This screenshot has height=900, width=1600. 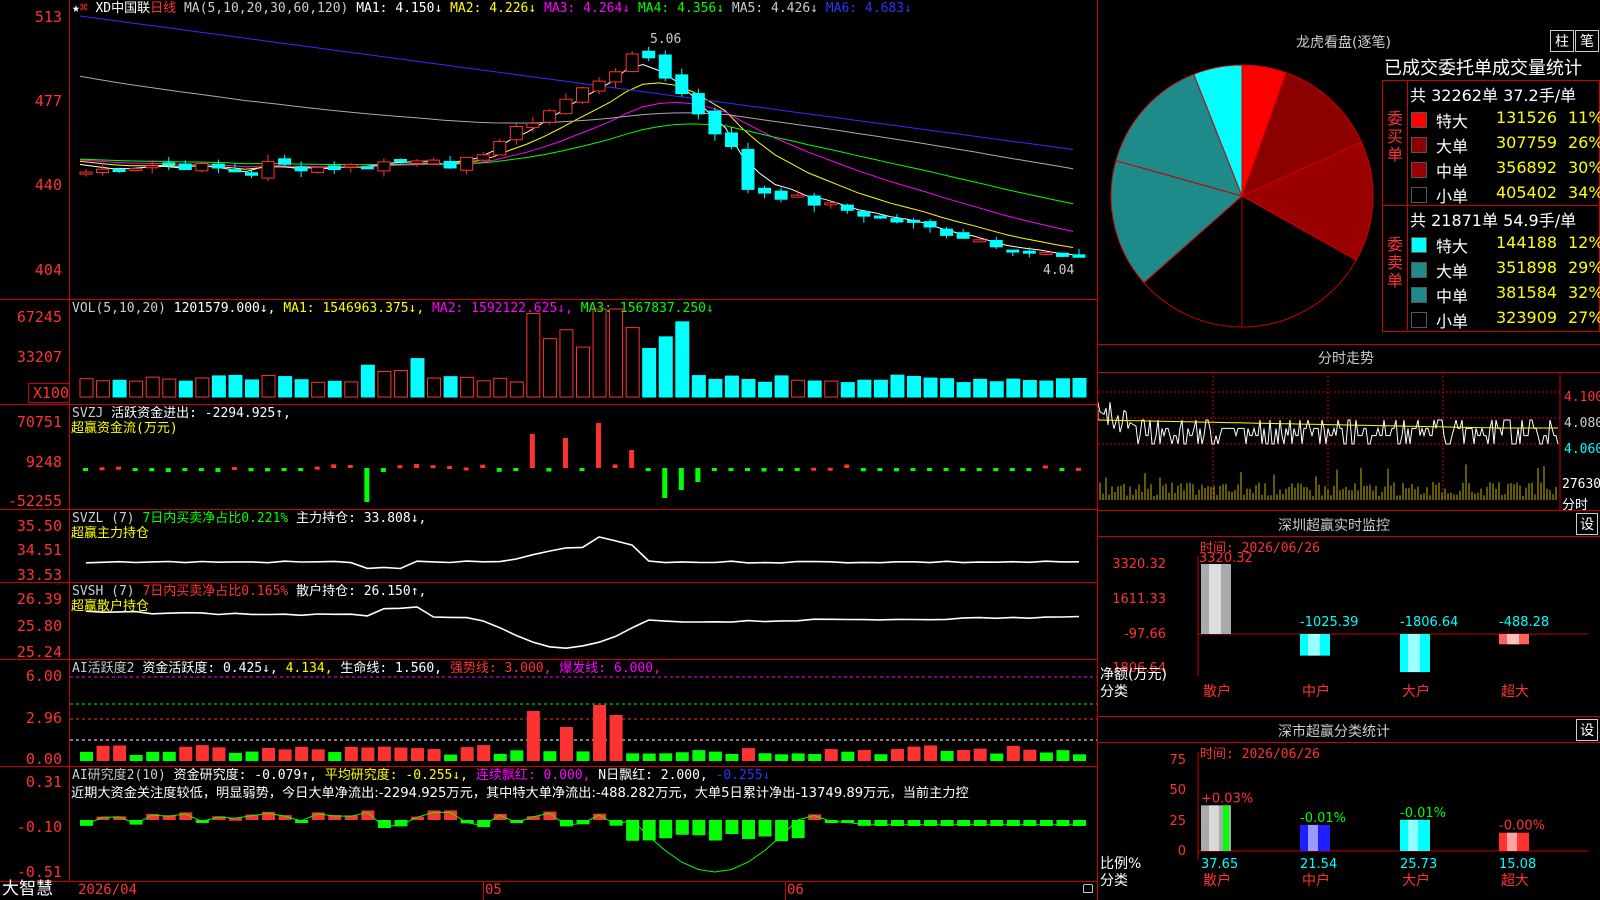 What do you see at coordinates (43, 759) in the screenshot?
I see `ai1-ytick-3: 0.00` at bounding box center [43, 759].